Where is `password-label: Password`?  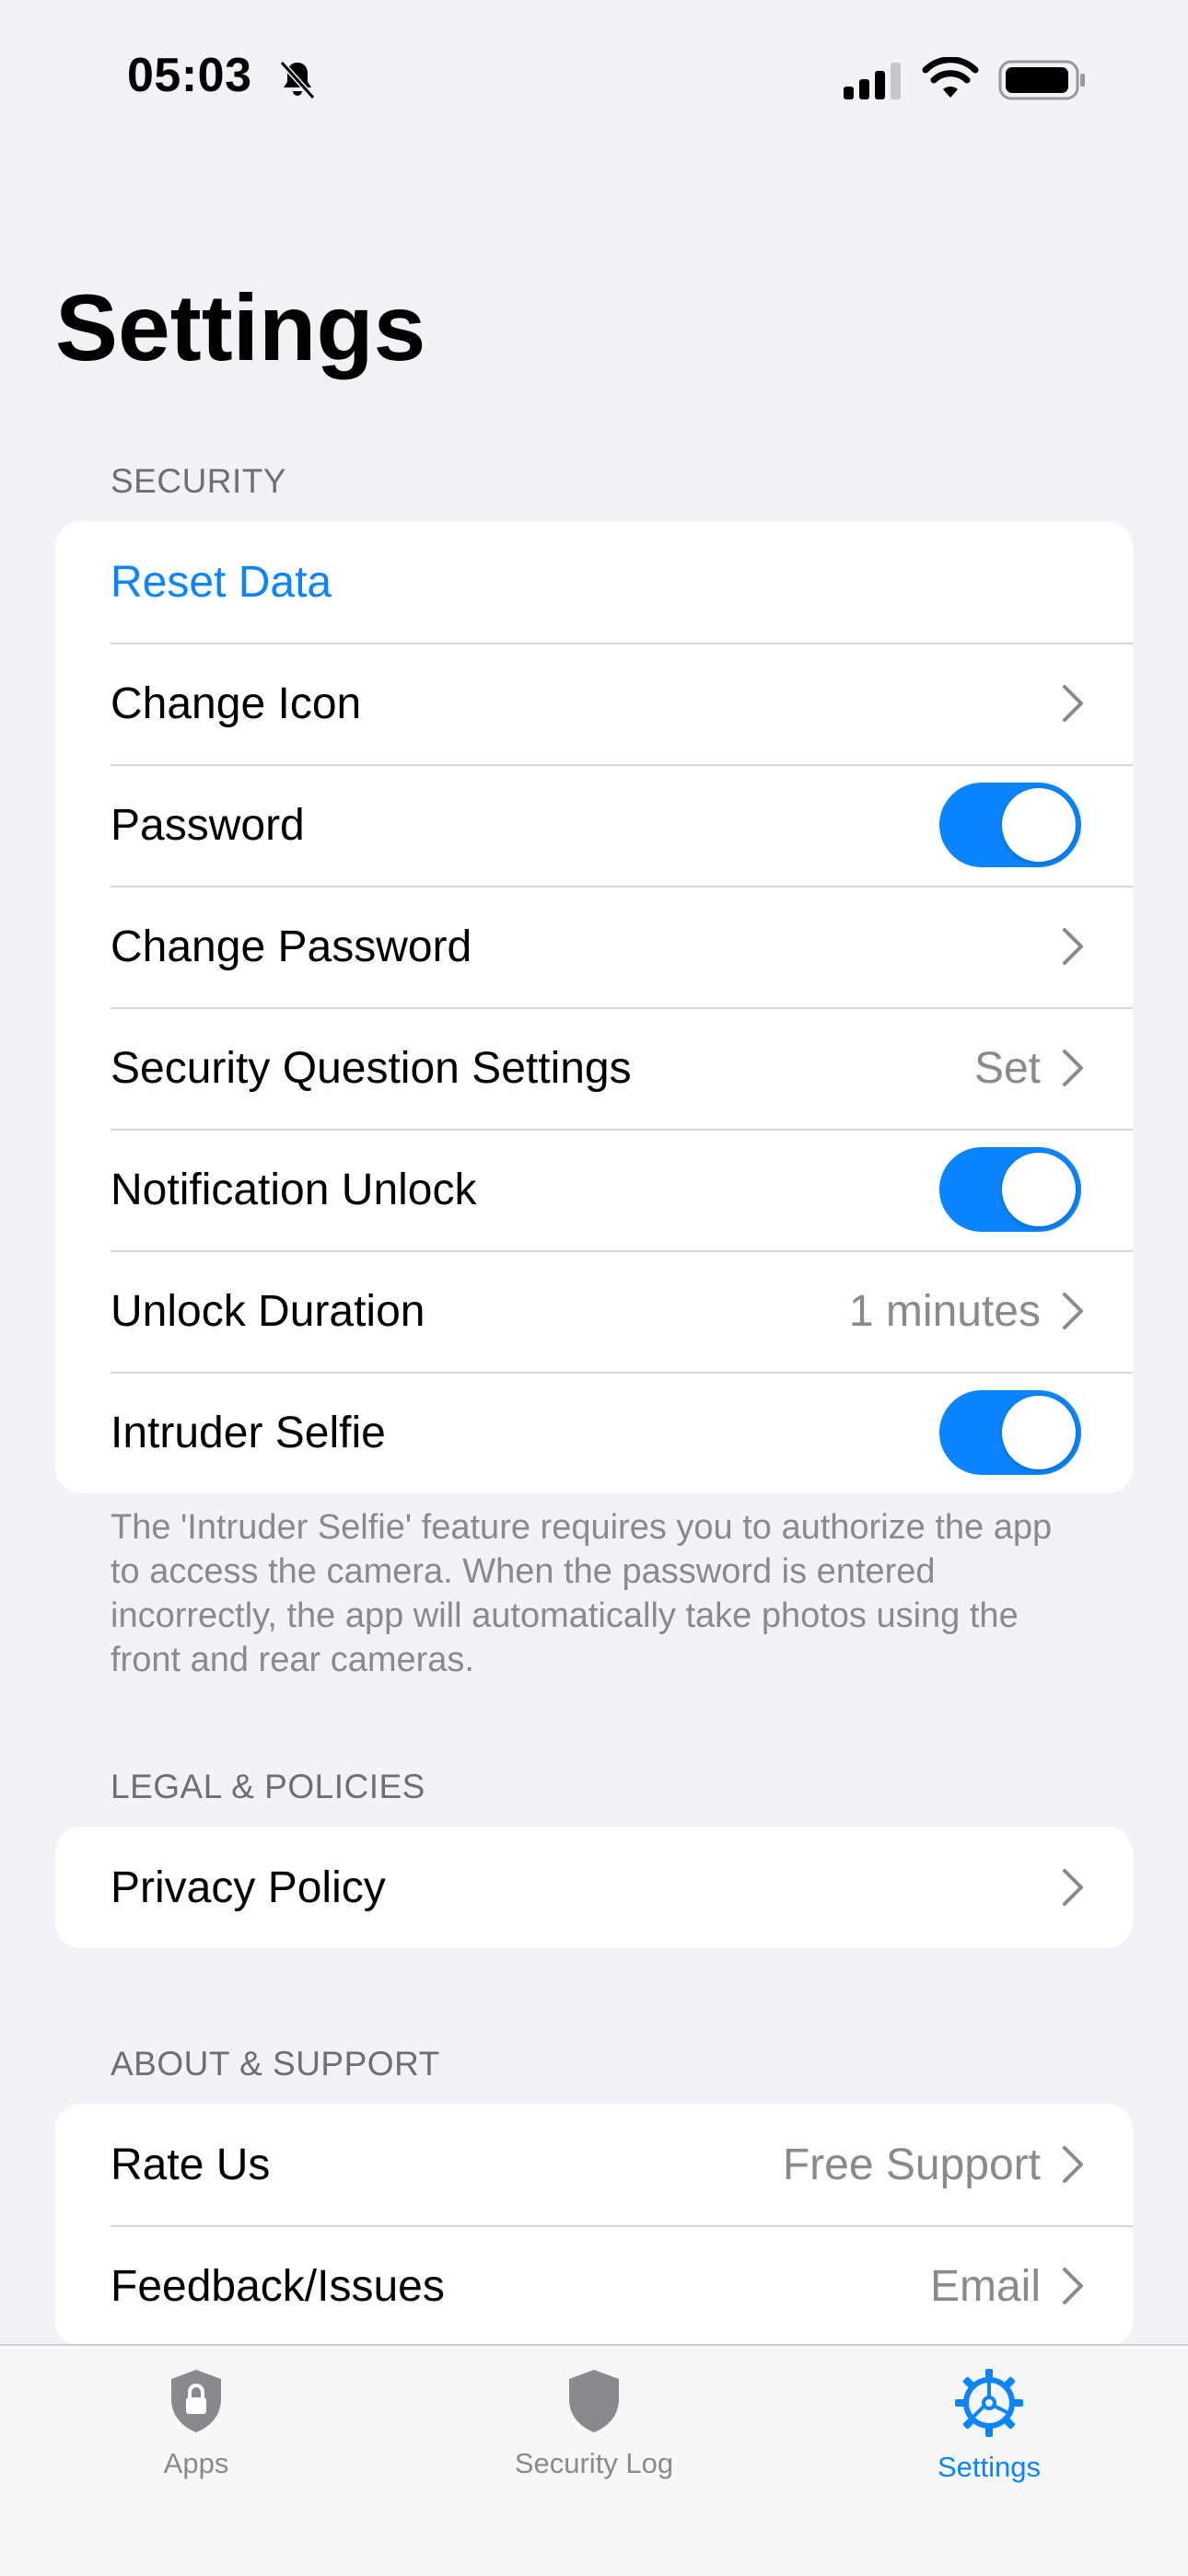 password-label: Password is located at coordinates (208, 825).